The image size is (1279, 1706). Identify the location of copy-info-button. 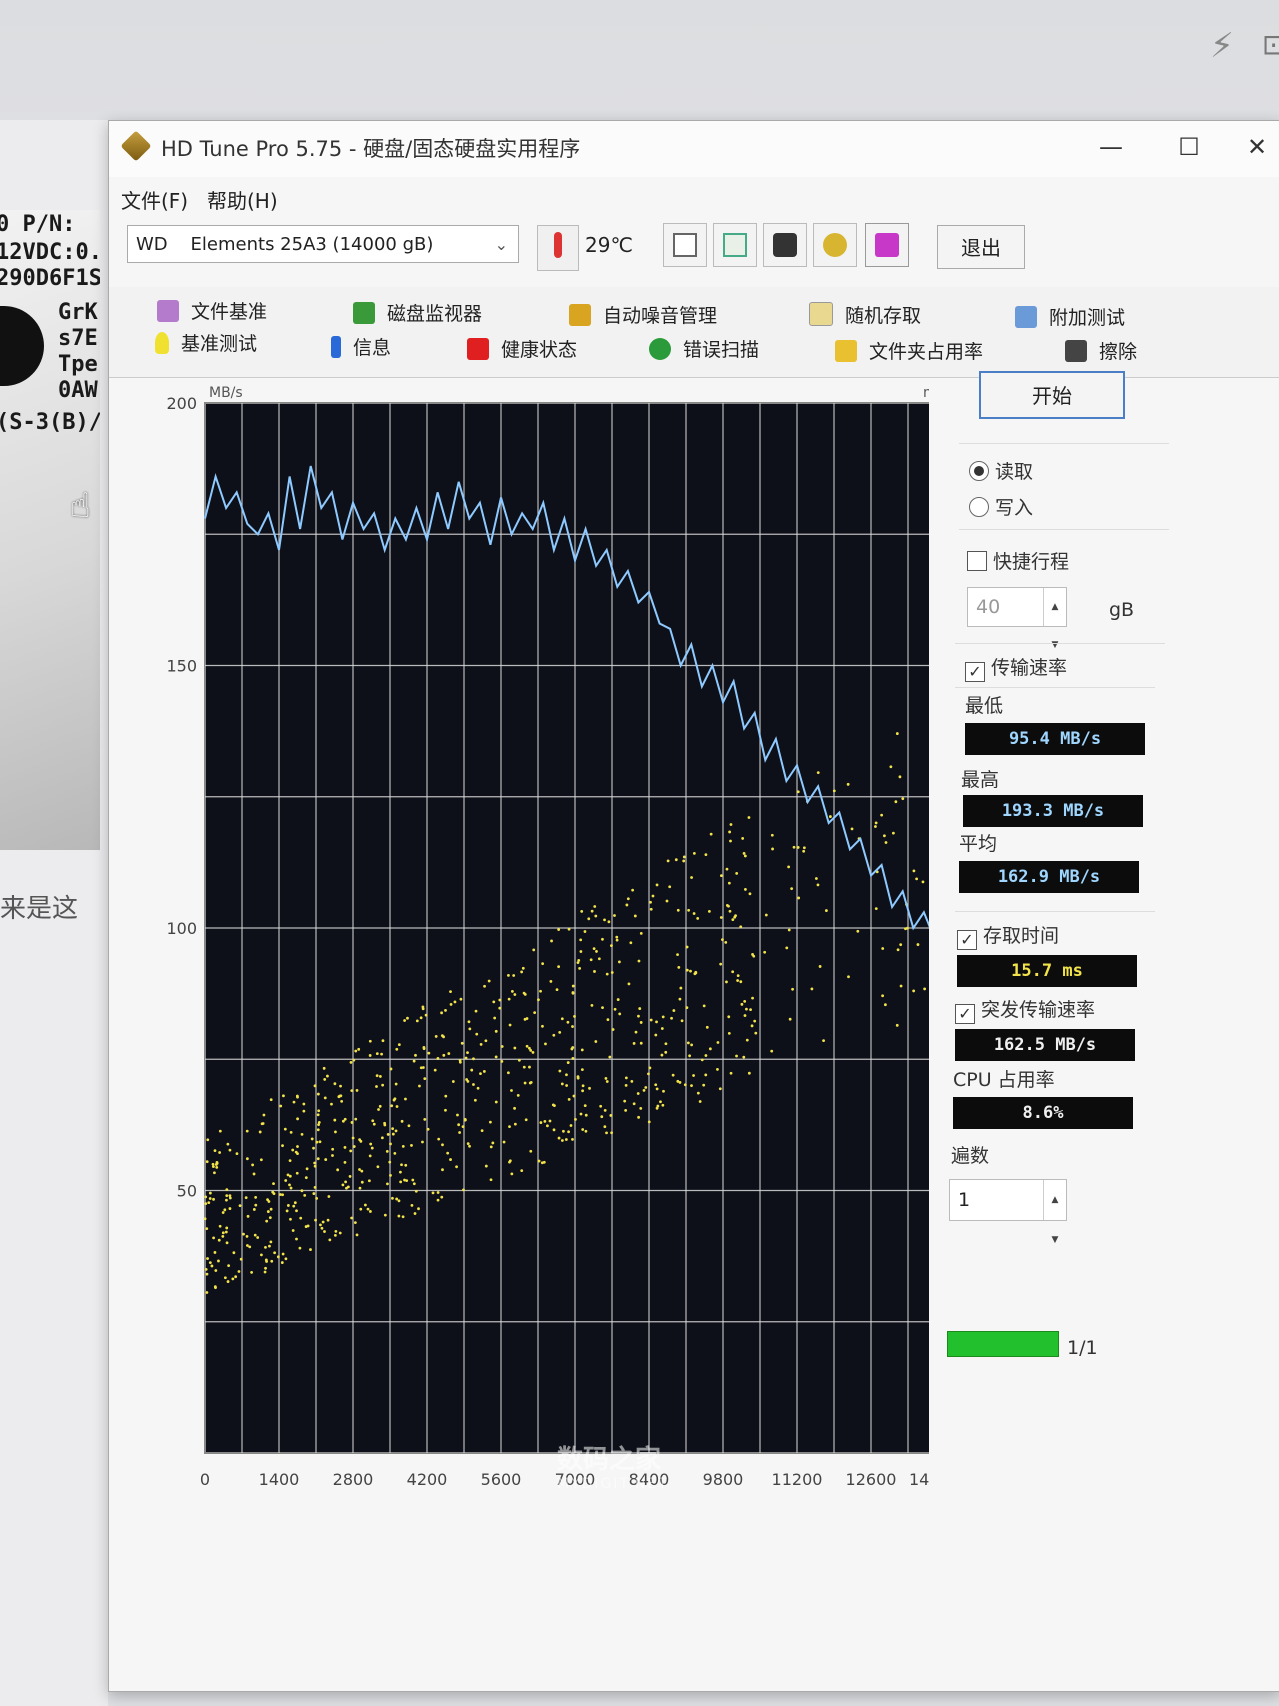
(685, 245).